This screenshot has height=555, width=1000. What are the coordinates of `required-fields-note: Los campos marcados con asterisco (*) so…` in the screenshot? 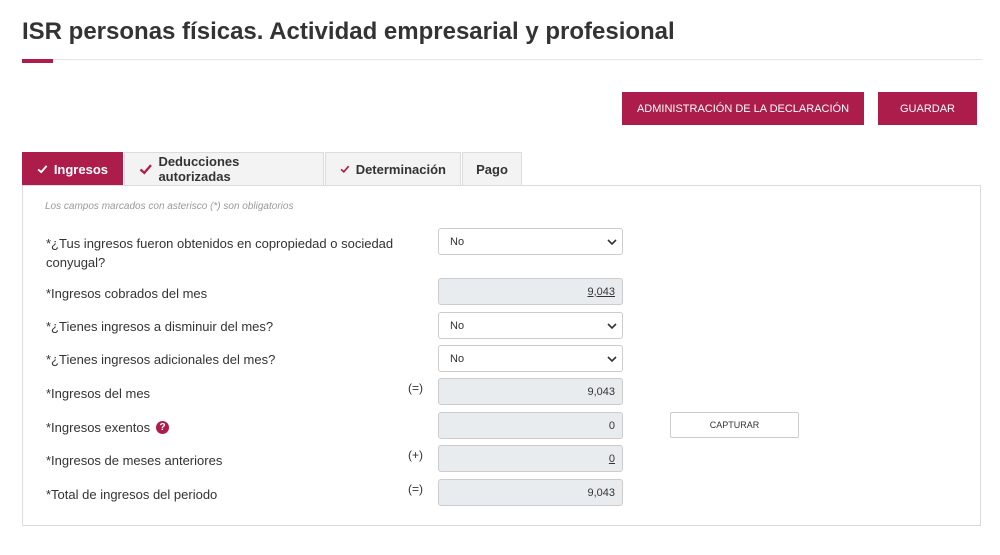 It's located at (169, 206).